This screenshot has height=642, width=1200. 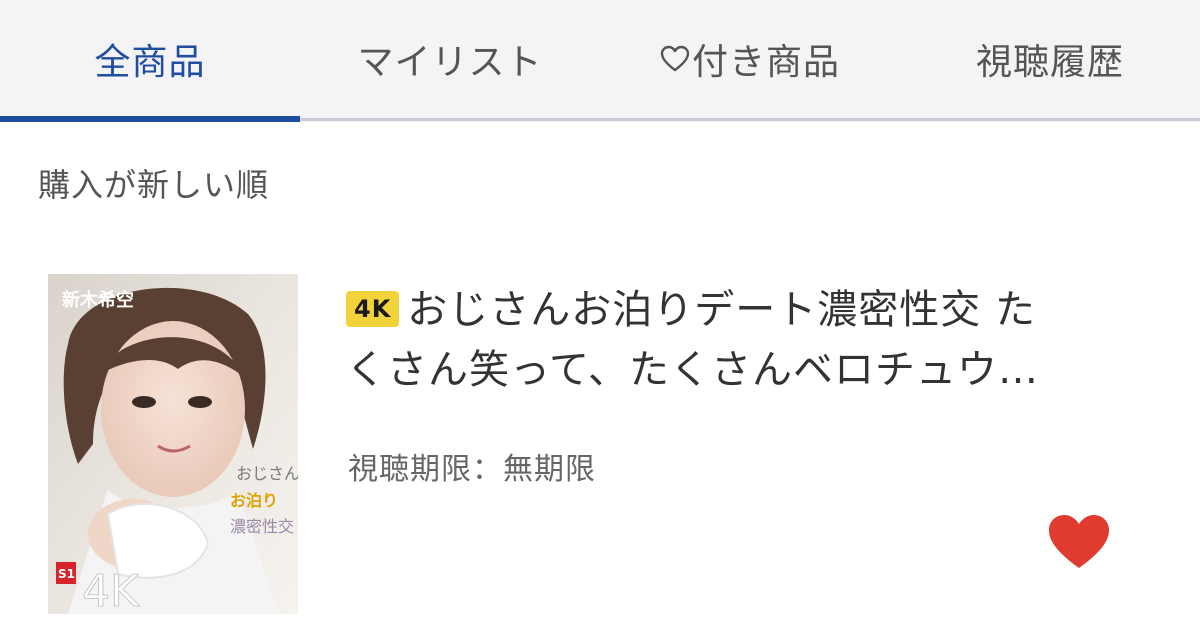 I want to click on favorite-heart-icon, so click(x=1079, y=542).